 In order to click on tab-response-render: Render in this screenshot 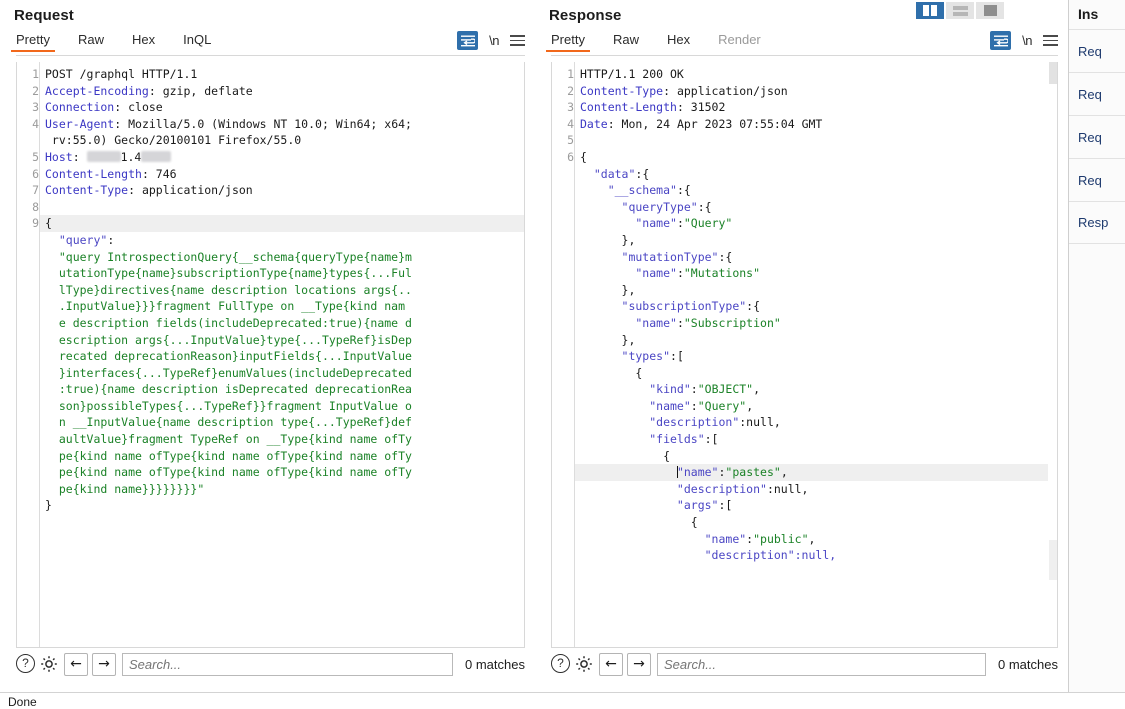, I will do `click(739, 41)`.